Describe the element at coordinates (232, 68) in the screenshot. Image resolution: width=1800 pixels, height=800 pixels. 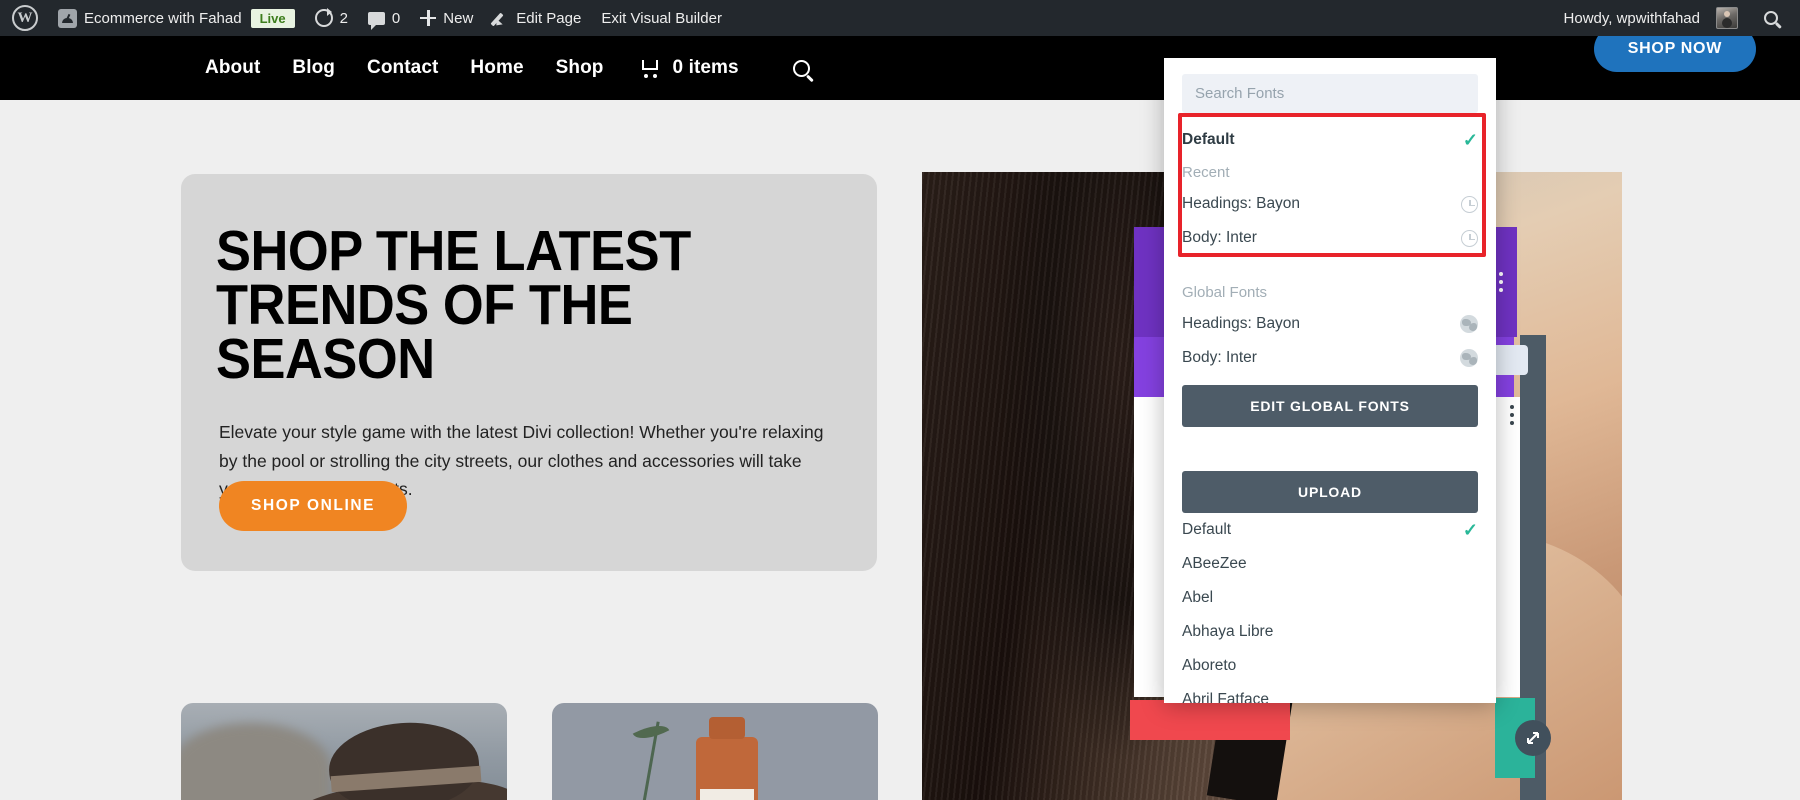
I see `nav-item-about: About` at that location.